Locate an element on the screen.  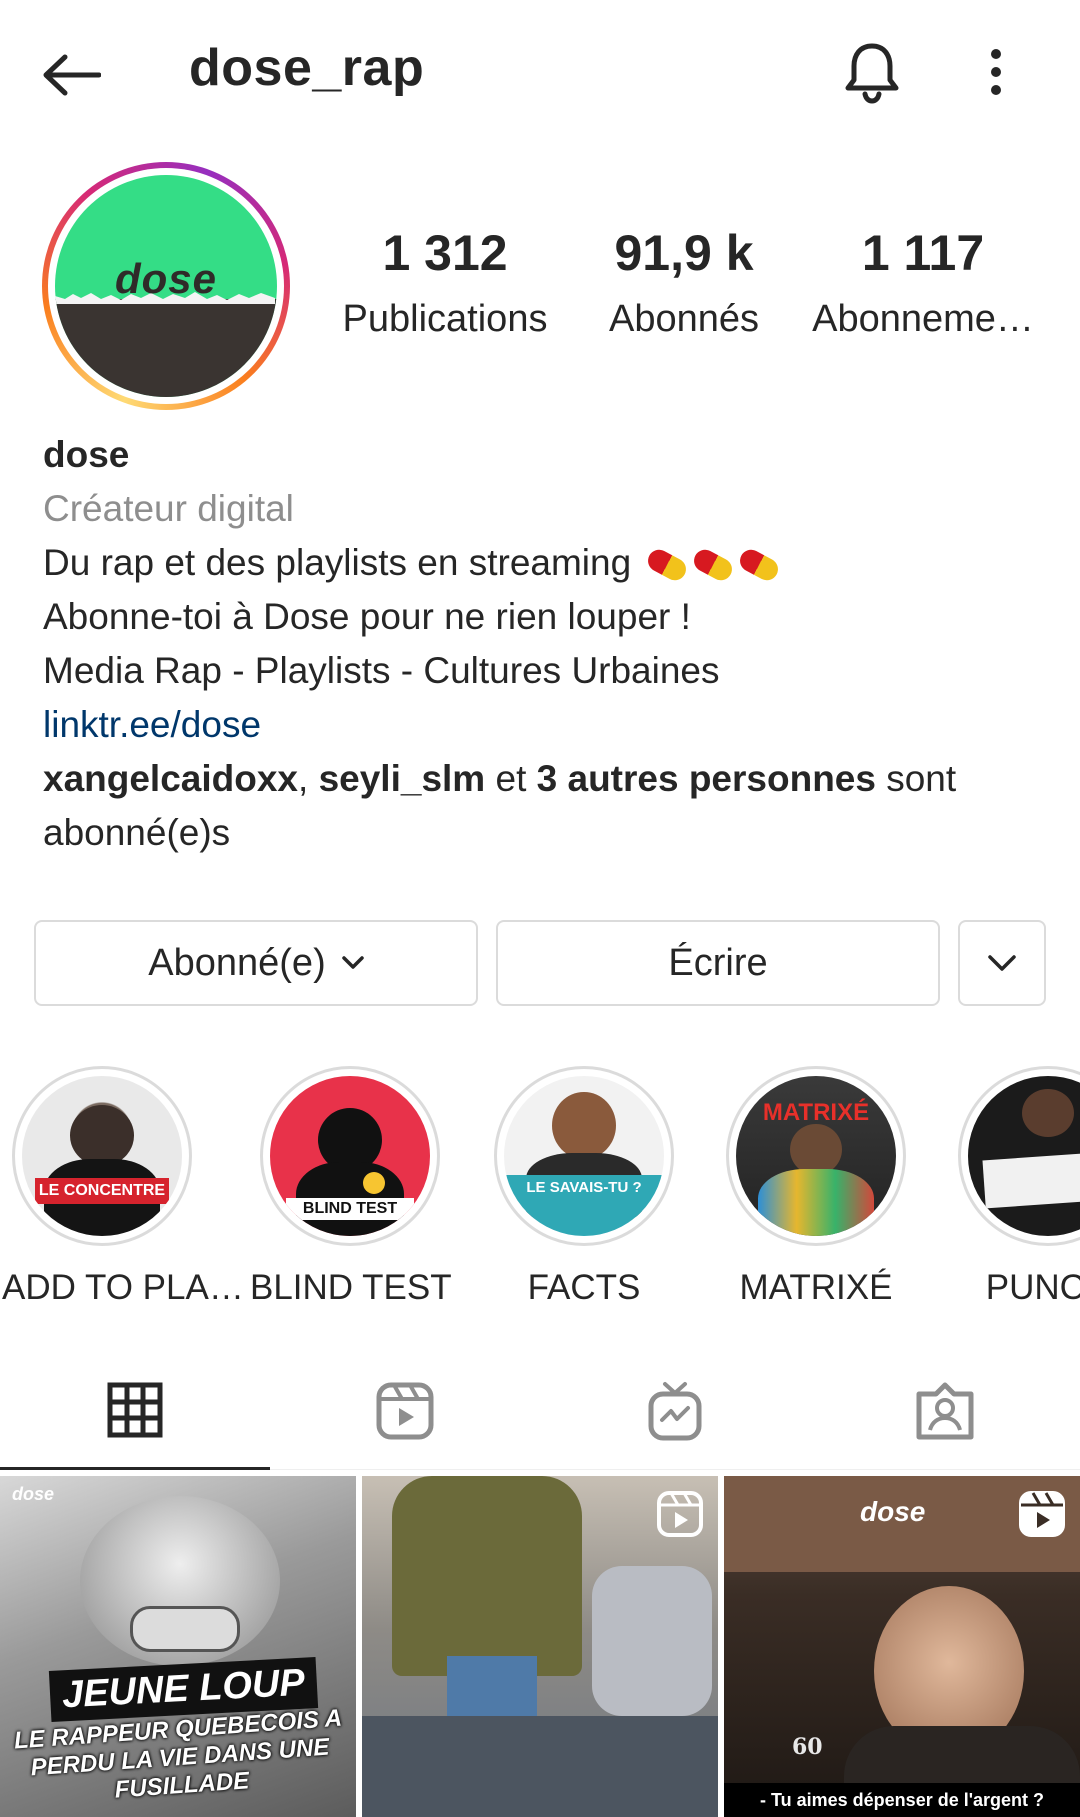
mutual-tail: sont is located at coordinates (916, 778).